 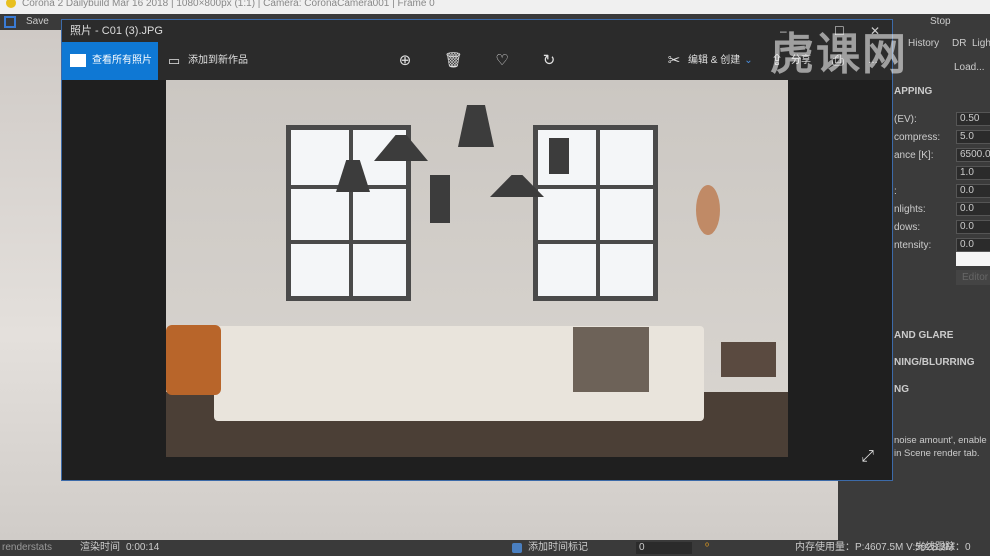 What do you see at coordinates (913, 91) in the screenshot?
I see `section-tonemapping: APPING` at bounding box center [913, 91].